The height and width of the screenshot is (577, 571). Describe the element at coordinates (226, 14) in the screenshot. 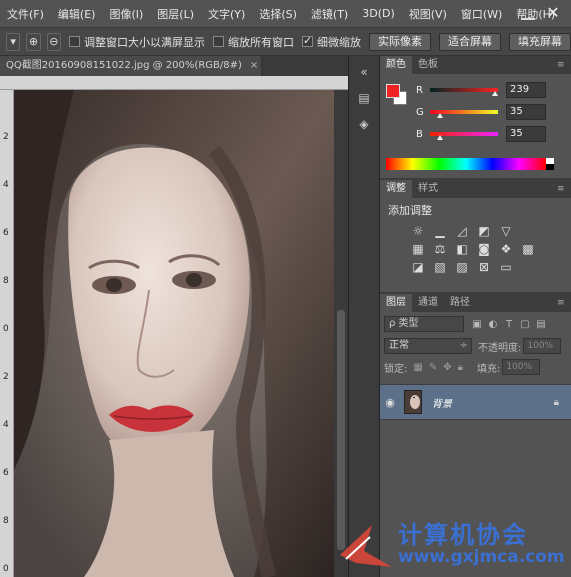

I see `menu-type: 文字(Y)` at that location.